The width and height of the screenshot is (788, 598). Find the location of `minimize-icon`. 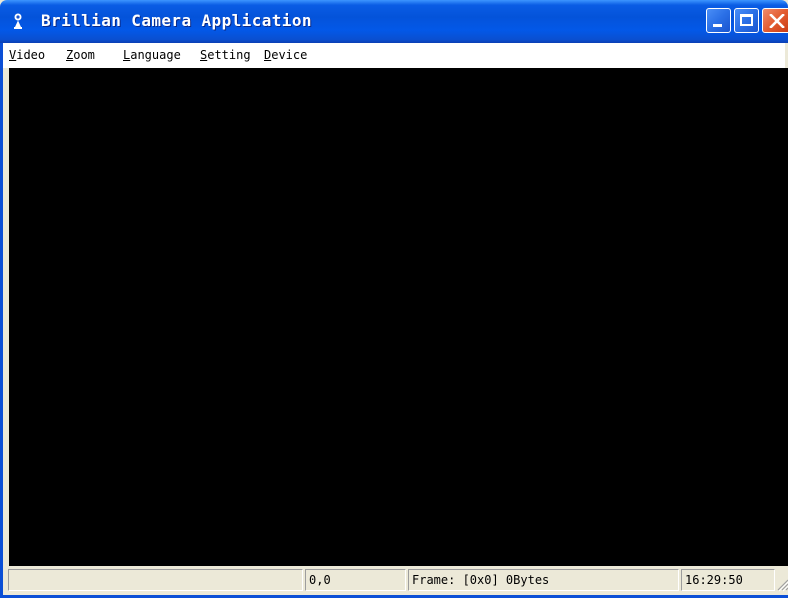

minimize-icon is located at coordinates (717, 25).